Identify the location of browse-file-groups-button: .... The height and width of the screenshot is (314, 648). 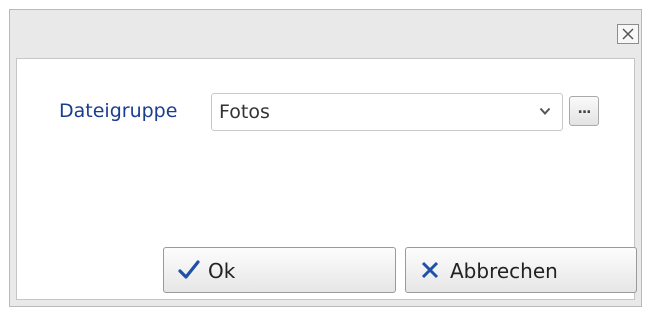
(584, 111).